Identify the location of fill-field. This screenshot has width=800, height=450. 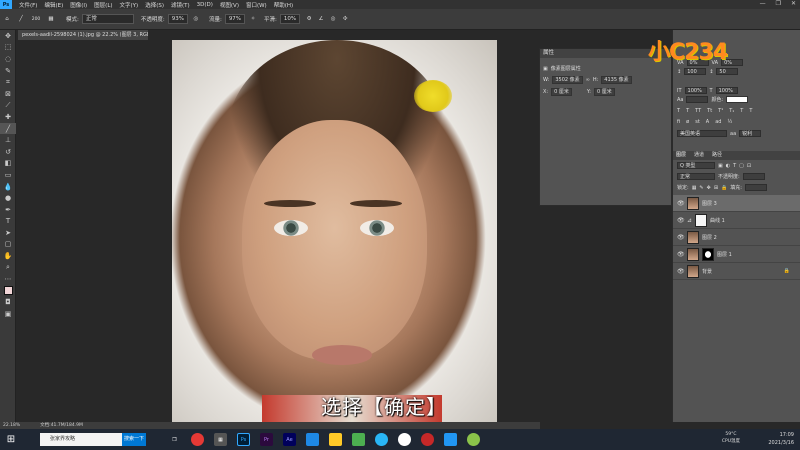
(755, 187).